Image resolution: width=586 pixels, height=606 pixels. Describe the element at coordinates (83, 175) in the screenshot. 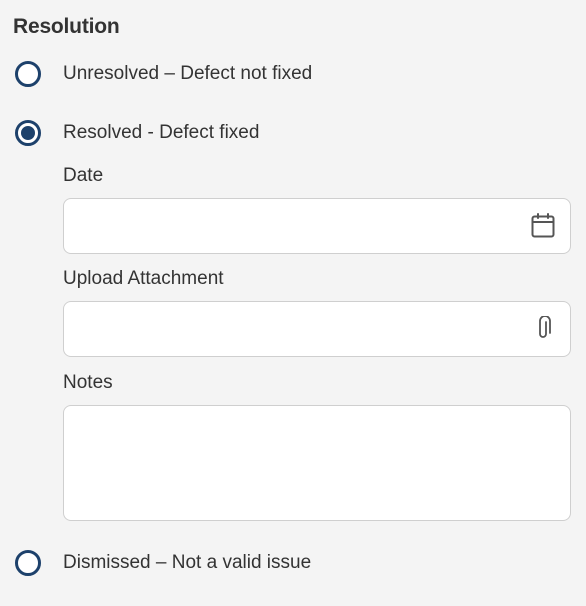

I see `date-label: Date` at that location.